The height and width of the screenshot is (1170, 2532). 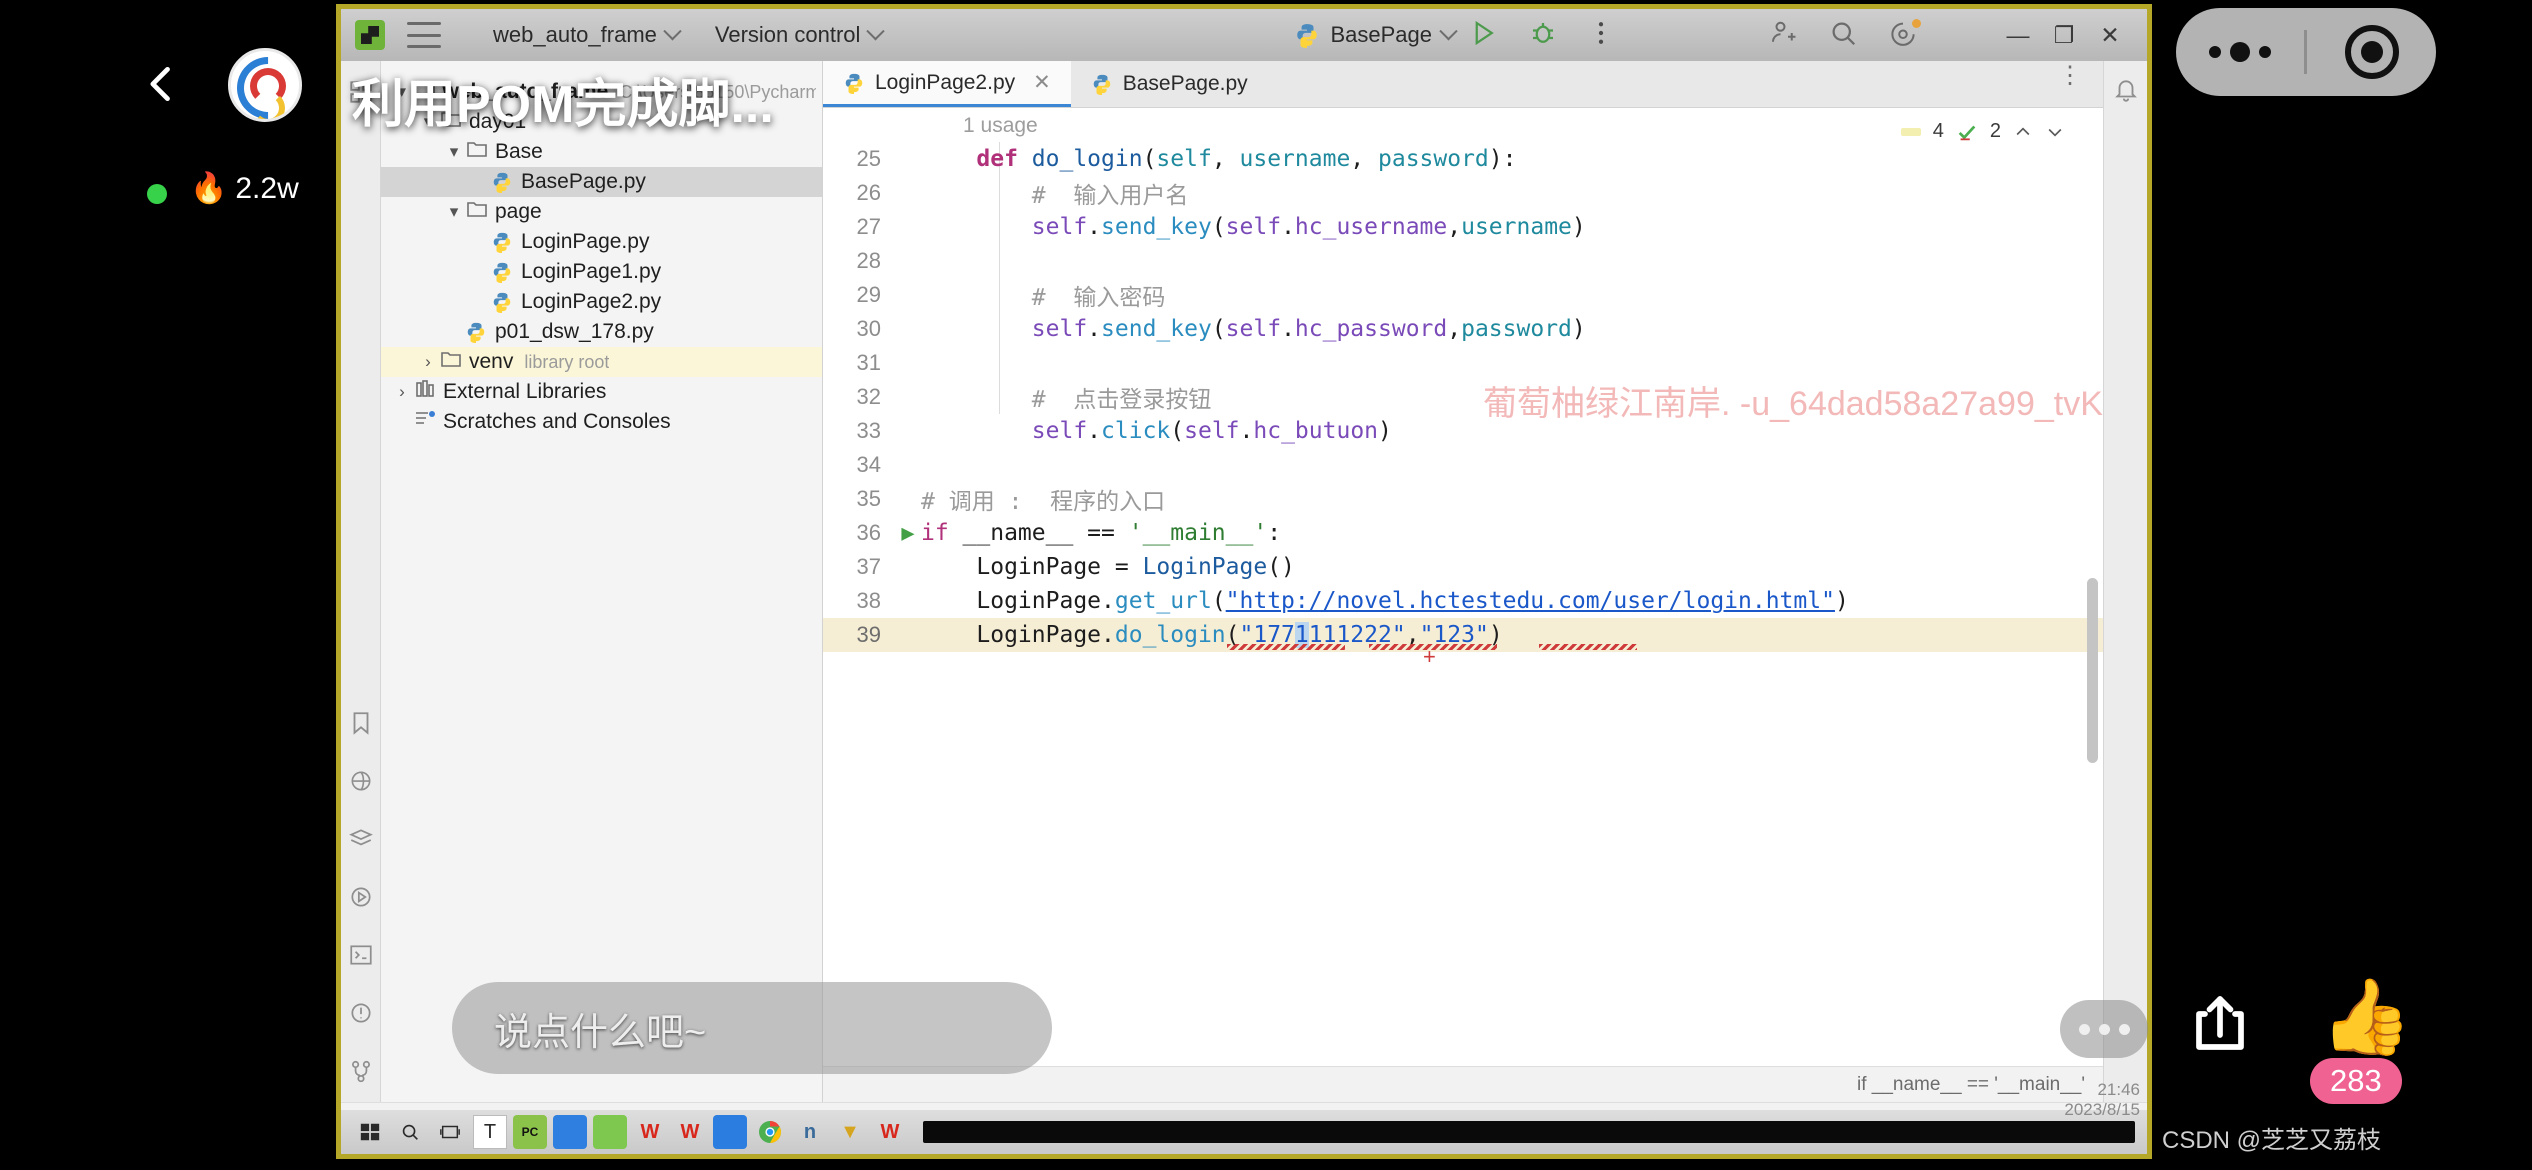 I want to click on warning-count: 4, so click(x=1938, y=131).